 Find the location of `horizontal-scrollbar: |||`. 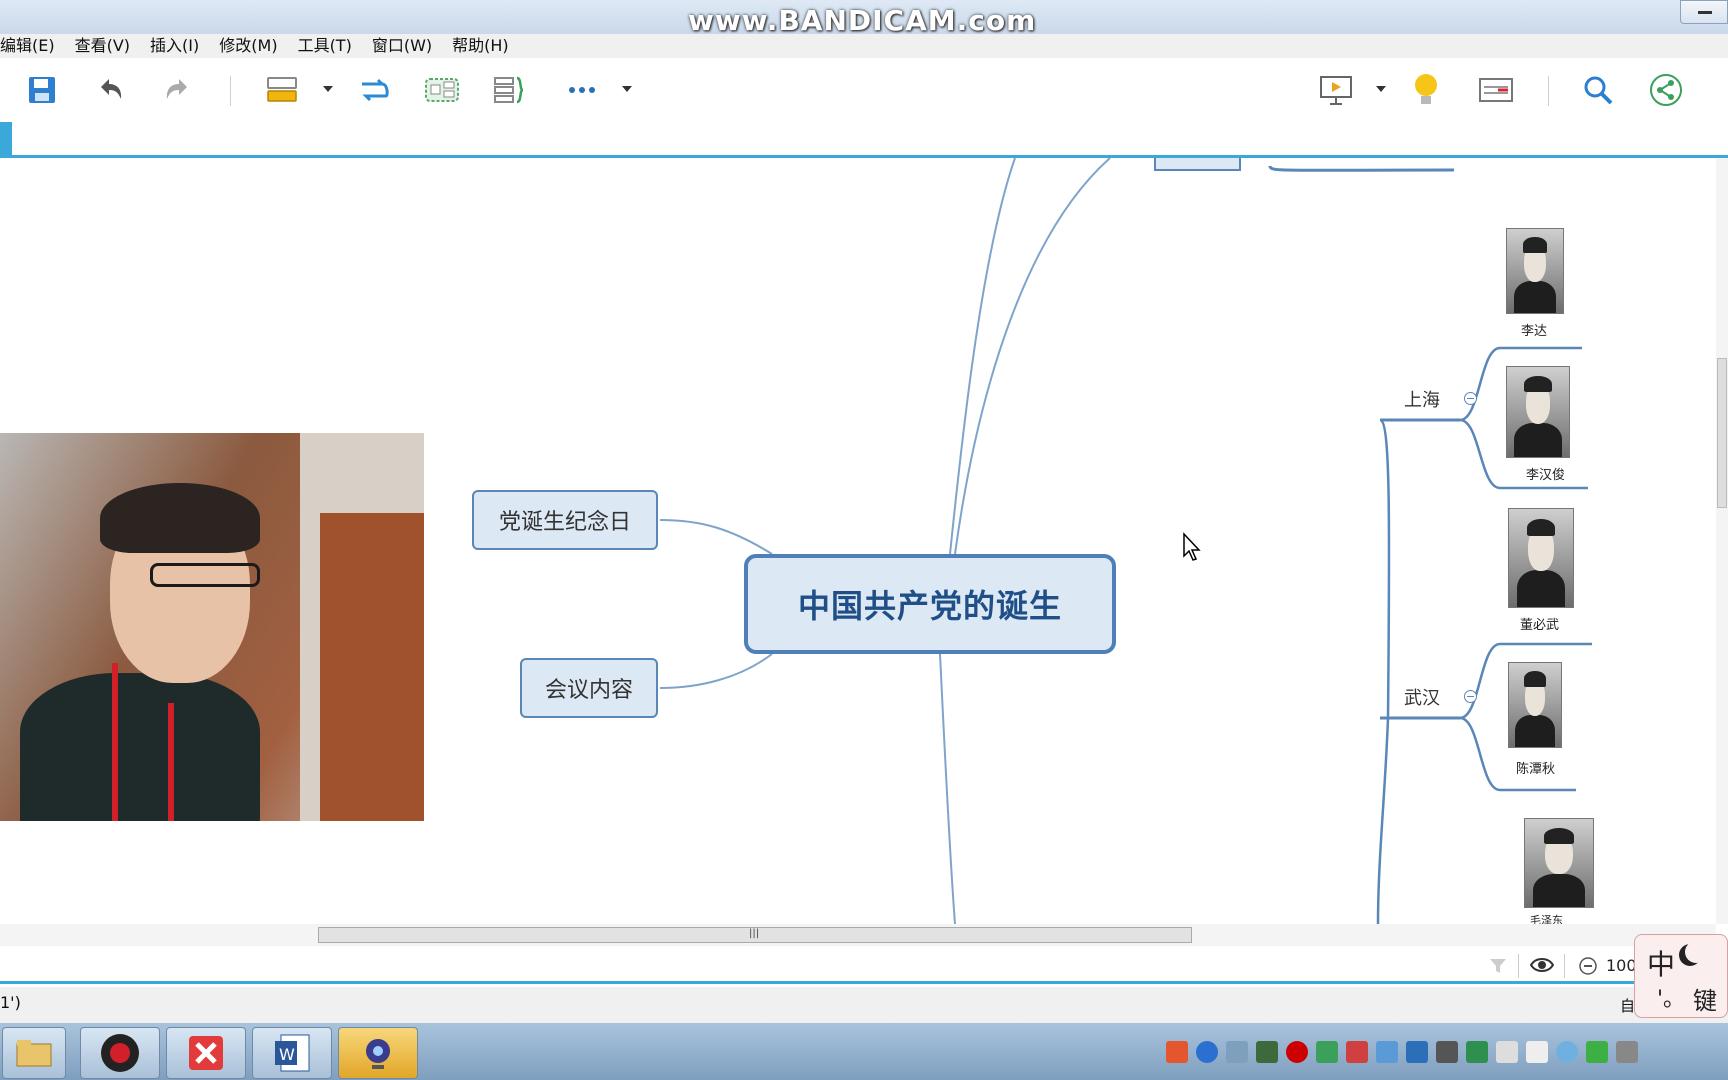

horizontal-scrollbar: ||| is located at coordinates (858, 935).